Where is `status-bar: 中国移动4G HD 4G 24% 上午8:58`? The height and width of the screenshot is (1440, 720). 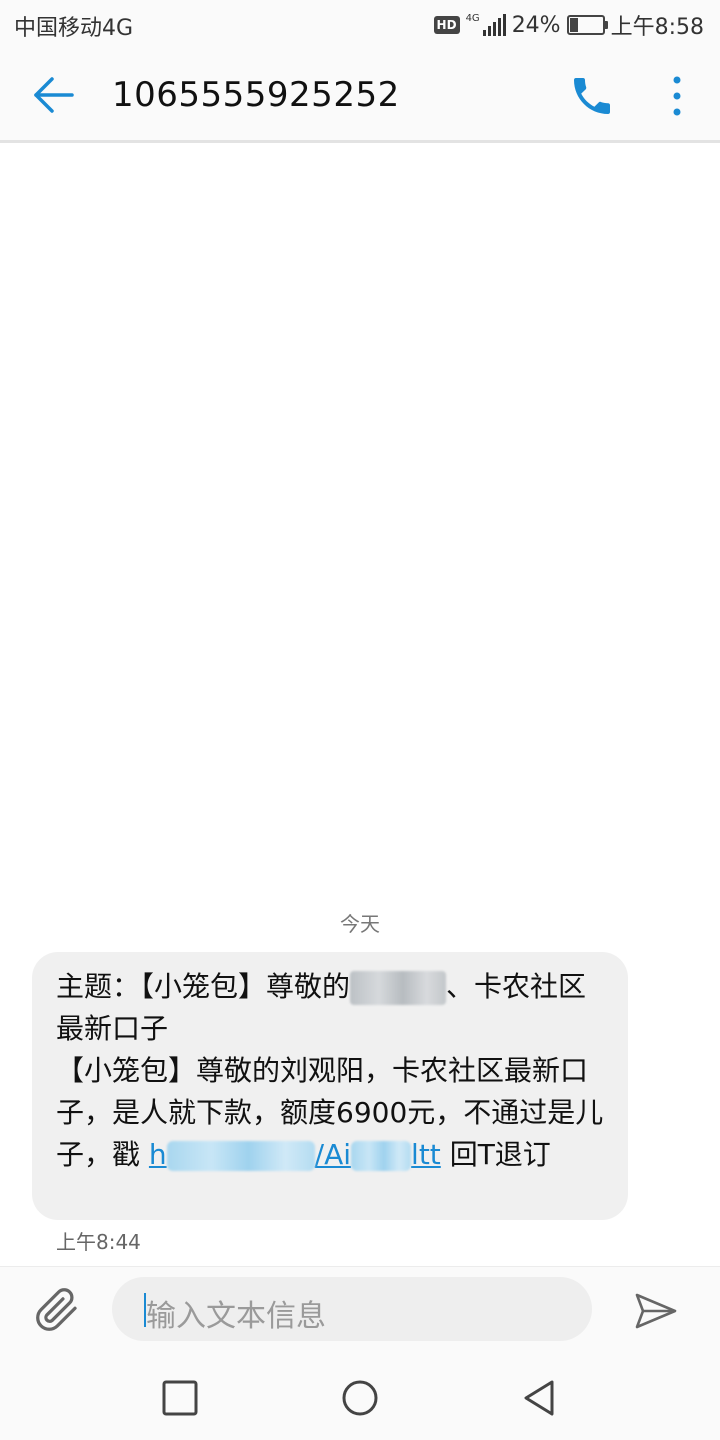 status-bar: 中国移动4G HD 4G 24% 上午8:58 is located at coordinates (360, 25).